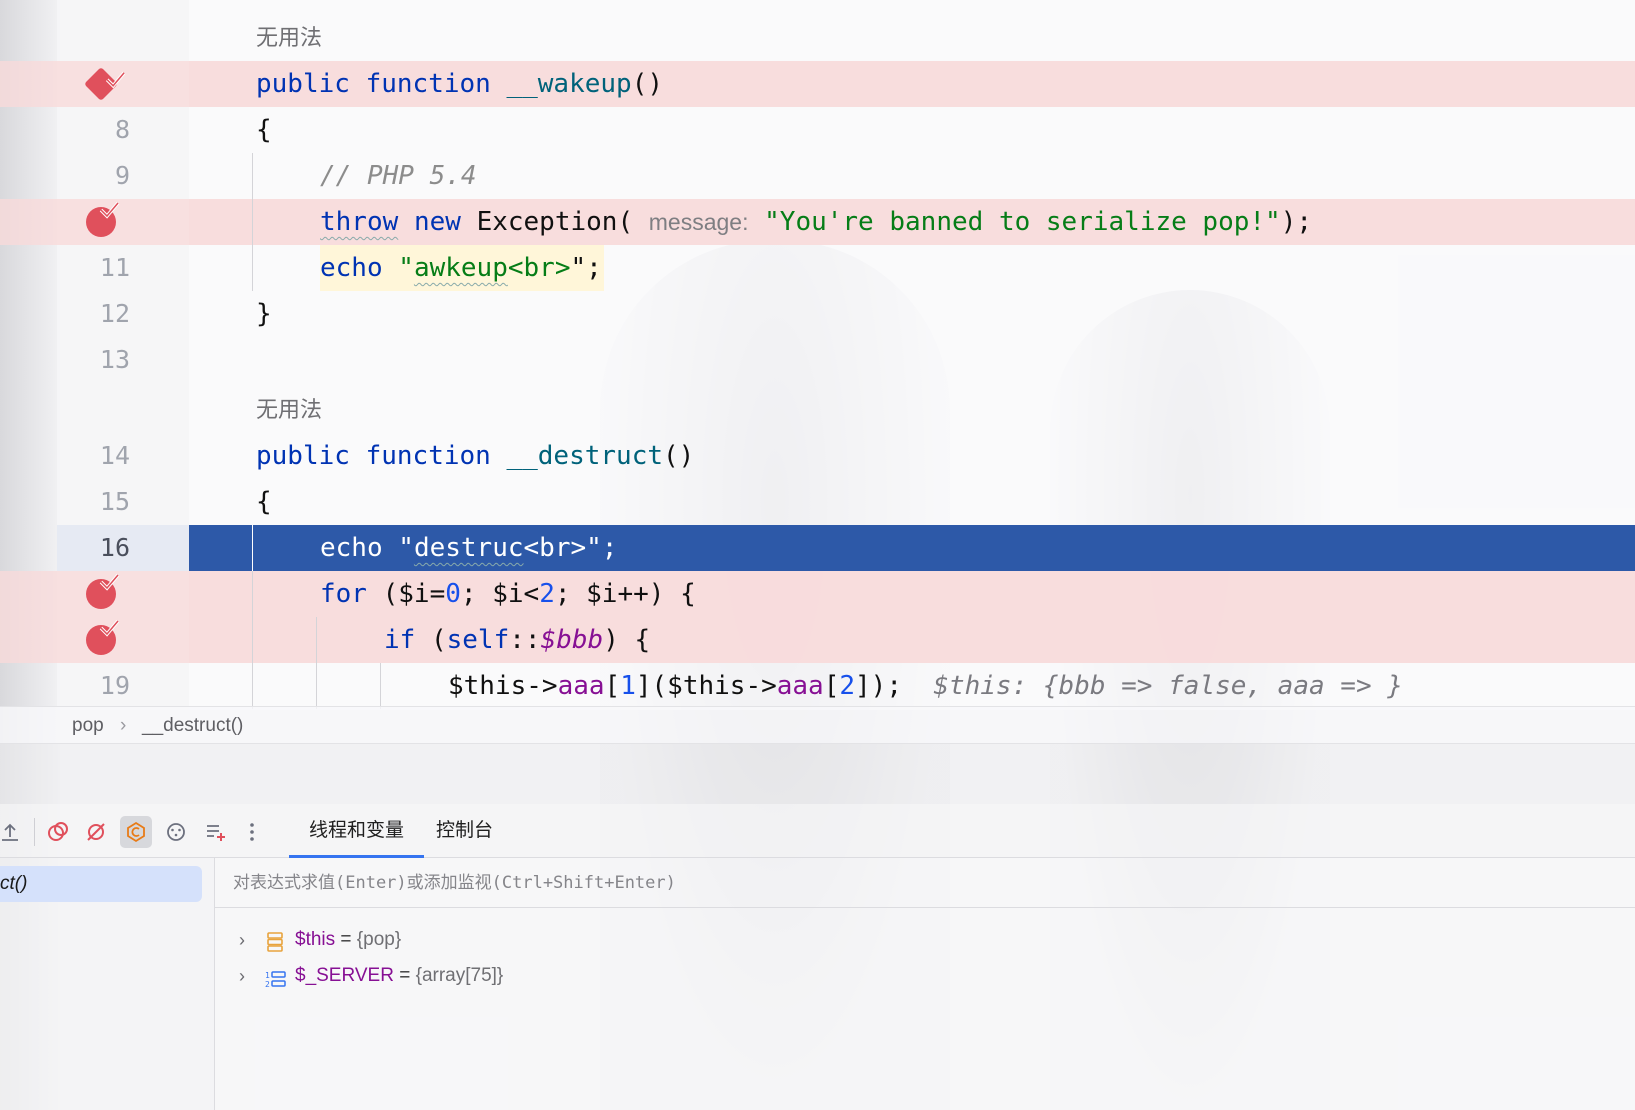 Image resolution: width=1635 pixels, height=1110 pixels. Describe the element at coordinates (586, 268) in the screenshot. I see `token-punct: ";` at that location.